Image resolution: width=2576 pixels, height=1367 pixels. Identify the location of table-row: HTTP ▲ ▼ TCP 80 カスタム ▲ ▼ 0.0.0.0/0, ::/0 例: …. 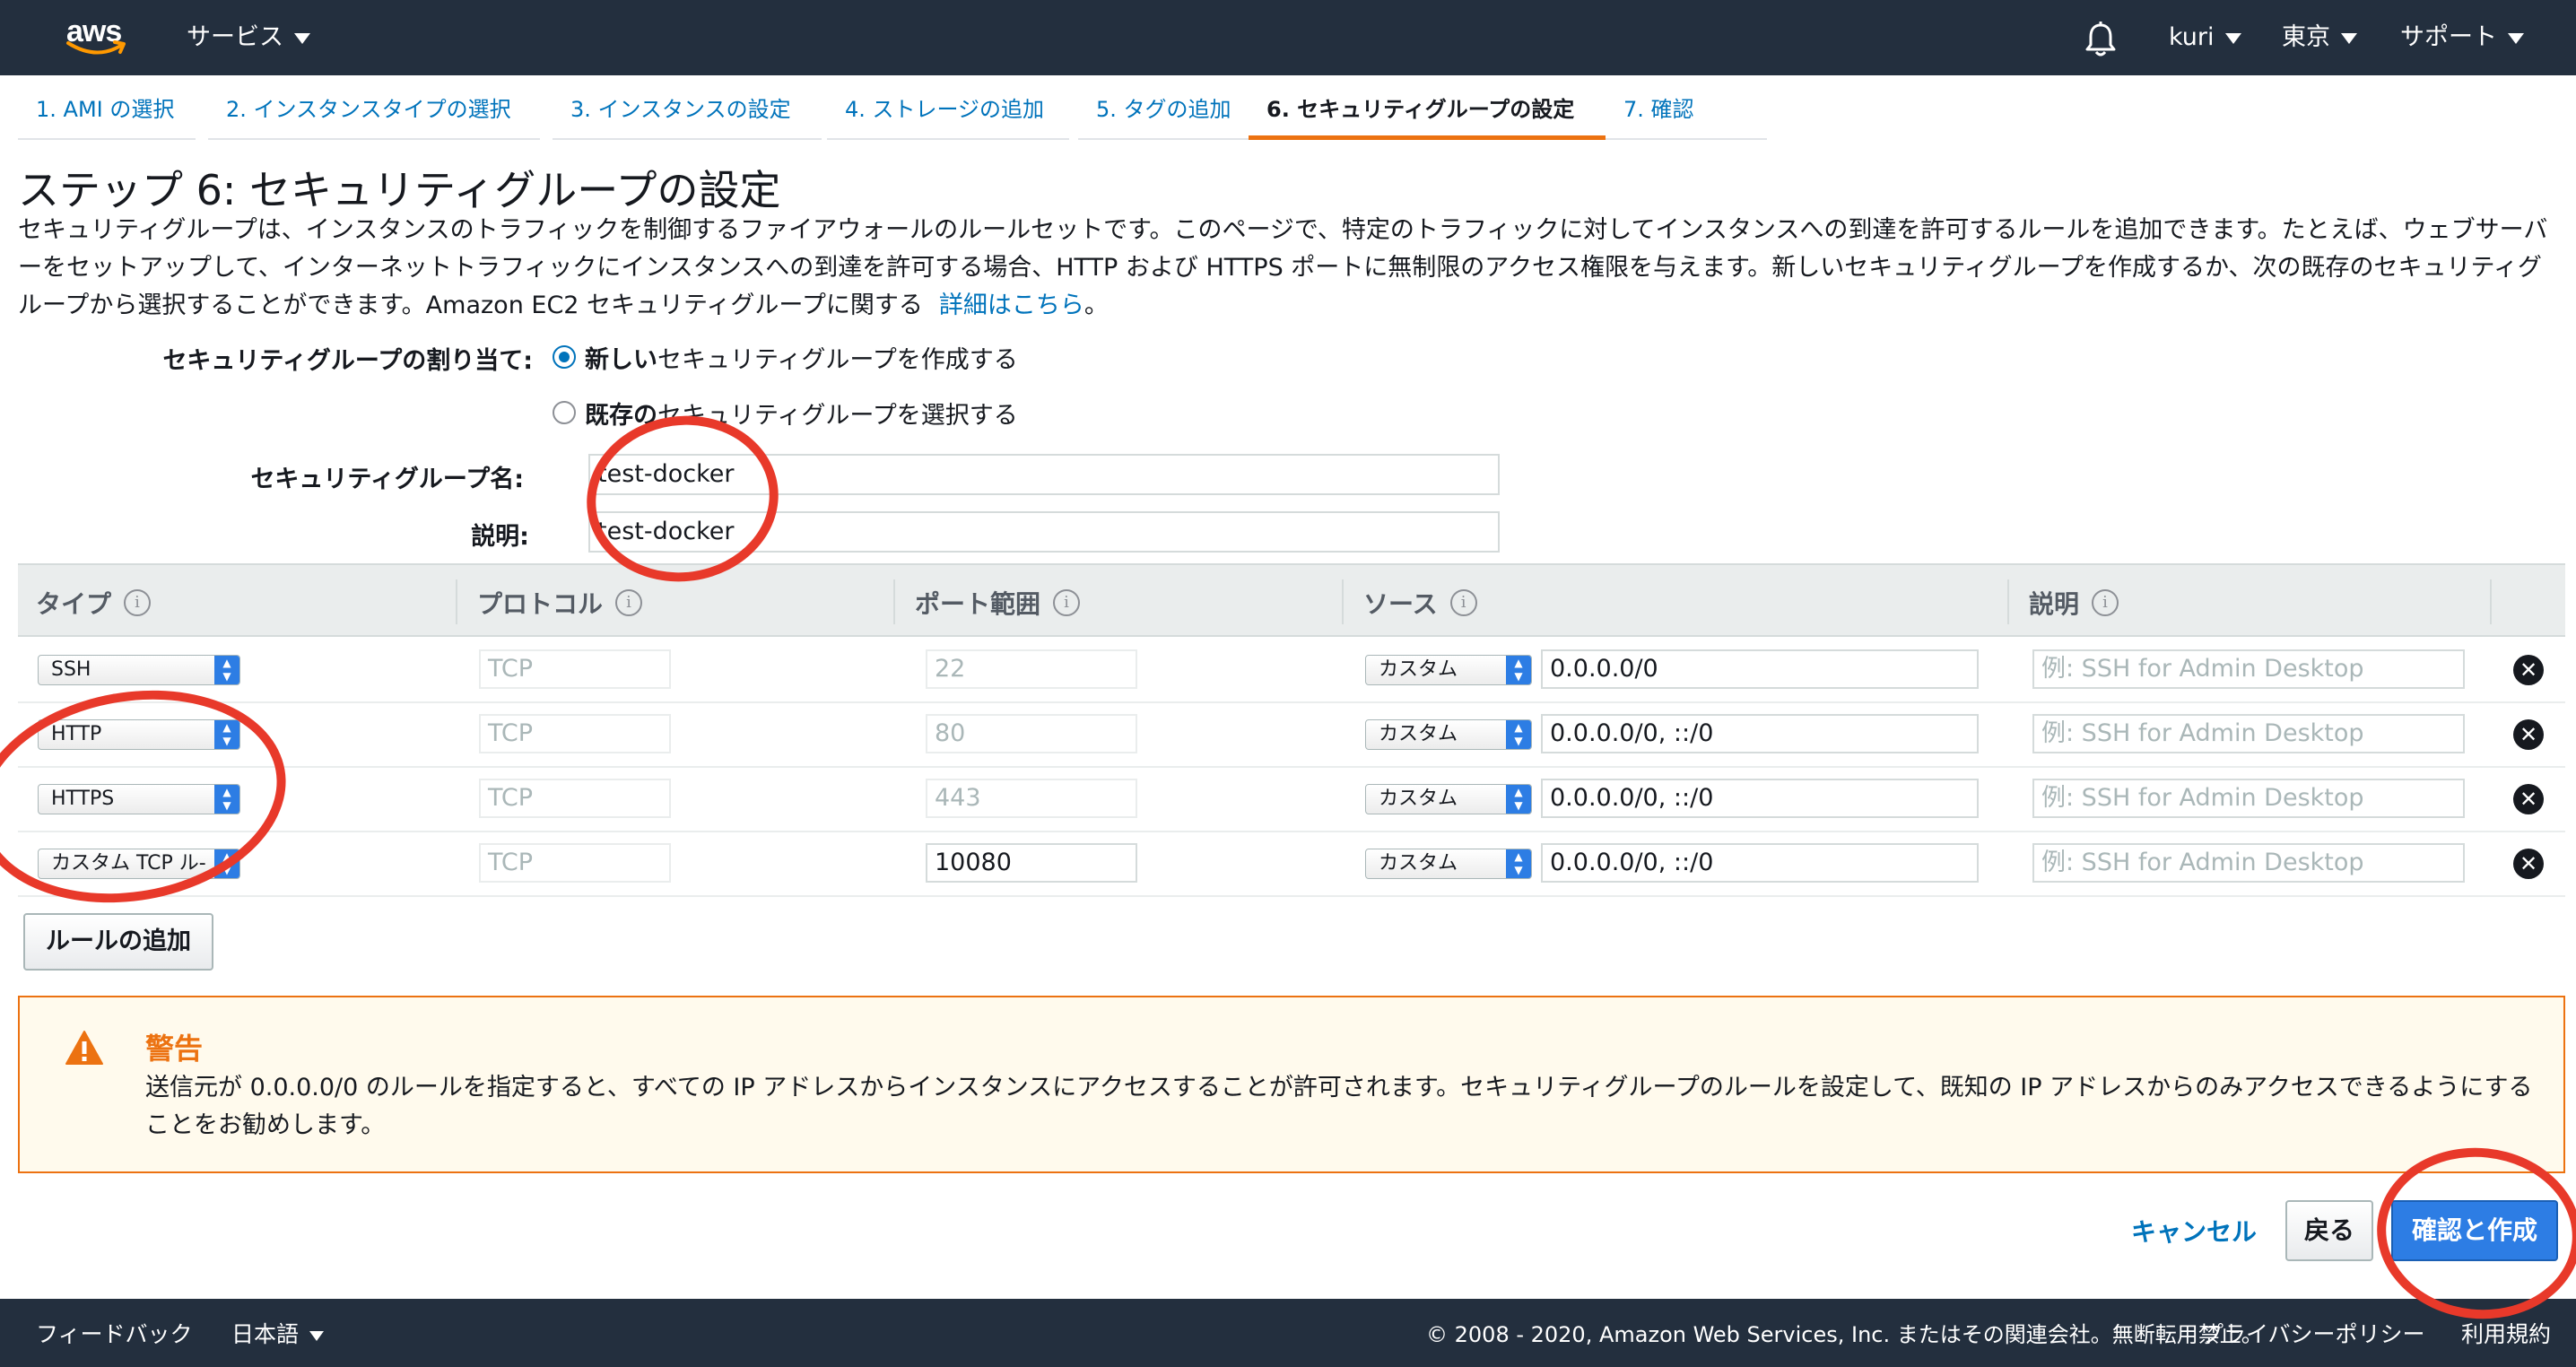
(1291, 735).